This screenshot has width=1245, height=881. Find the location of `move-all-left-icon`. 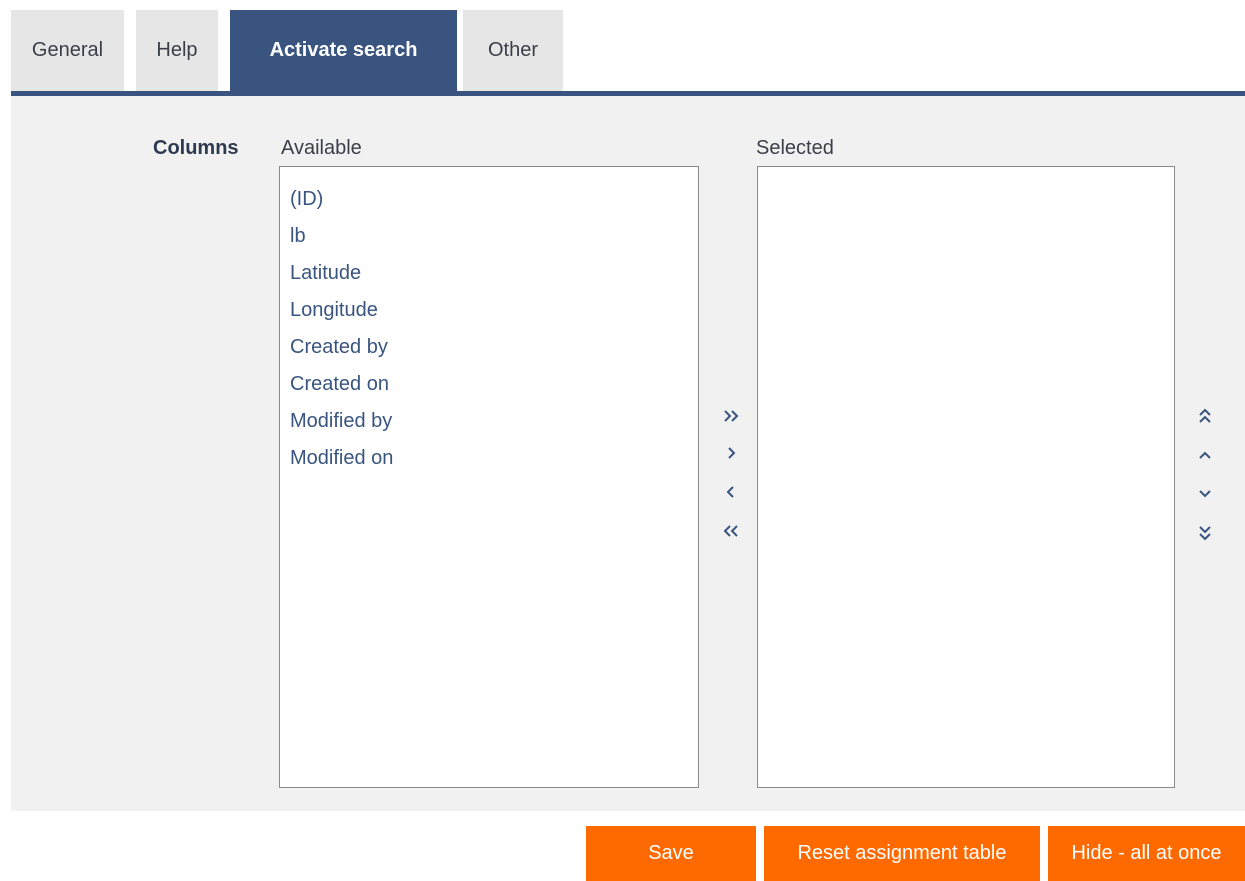

move-all-left-icon is located at coordinates (731, 531).